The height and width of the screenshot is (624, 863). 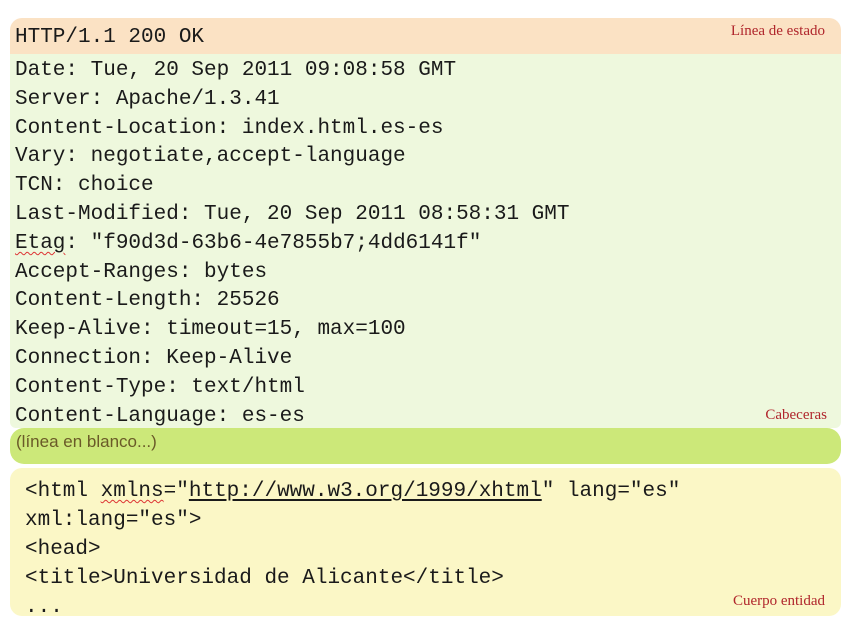 What do you see at coordinates (113, 520) in the screenshot?
I see `body-line-xml-lang: xml:lang="es">` at bounding box center [113, 520].